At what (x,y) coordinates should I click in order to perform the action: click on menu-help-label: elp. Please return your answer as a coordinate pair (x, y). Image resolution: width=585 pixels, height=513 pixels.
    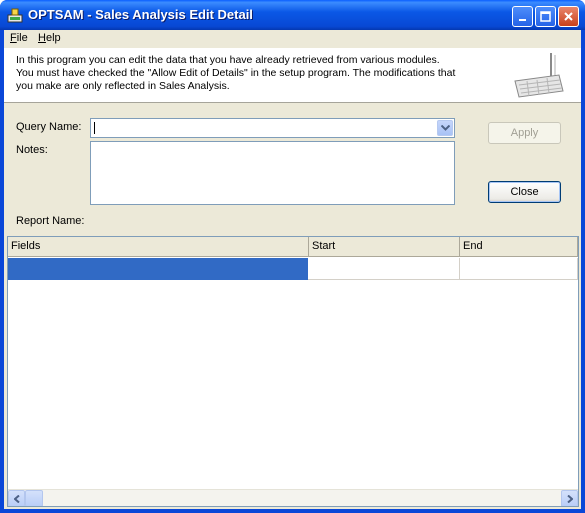
    Looking at the image, I should click on (53, 38).